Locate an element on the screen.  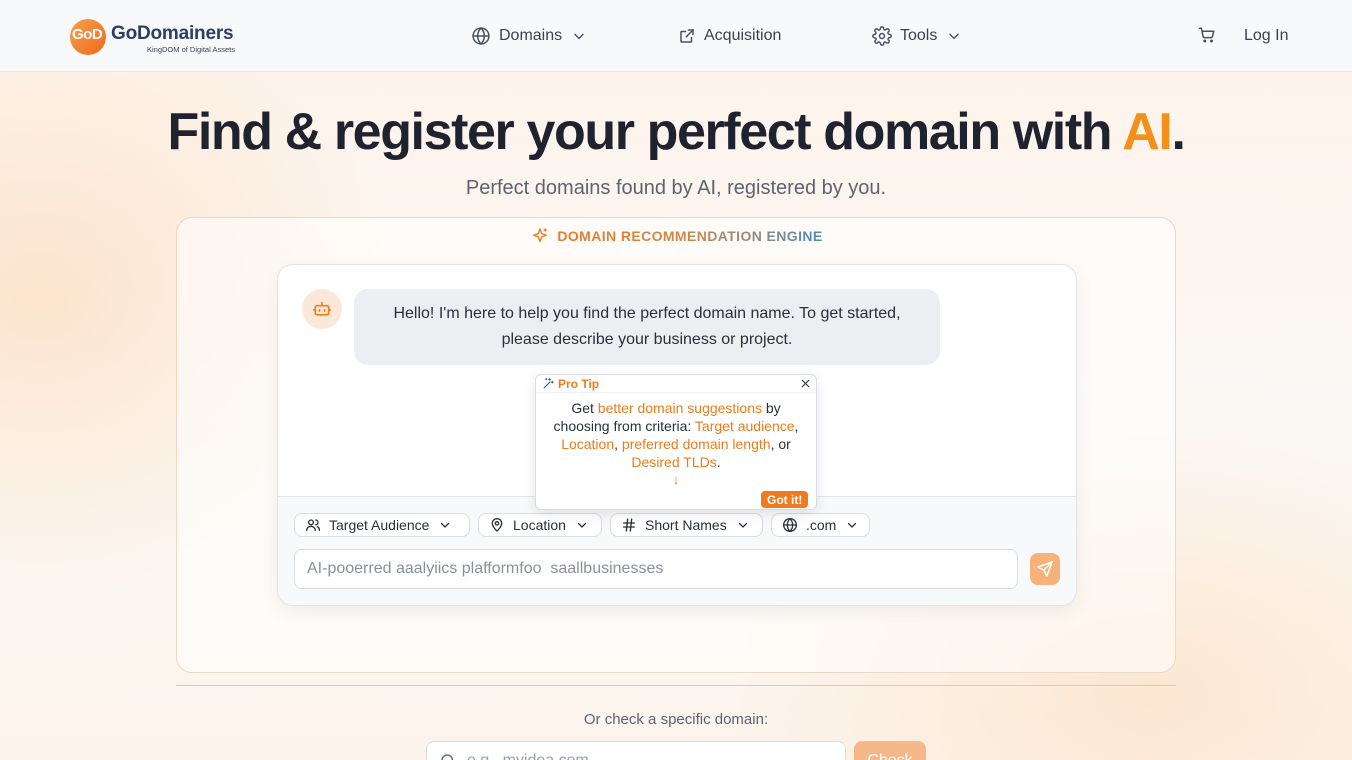
filter-location: Location is located at coordinates (540, 525).